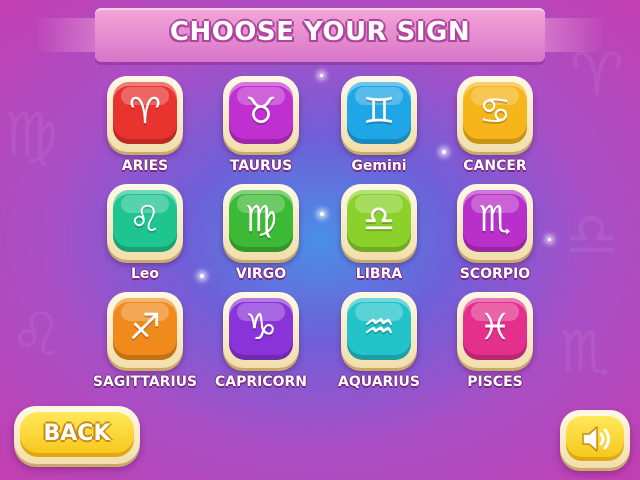 The width and height of the screenshot is (640, 480). I want to click on sound-button-face, so click(595, 438).